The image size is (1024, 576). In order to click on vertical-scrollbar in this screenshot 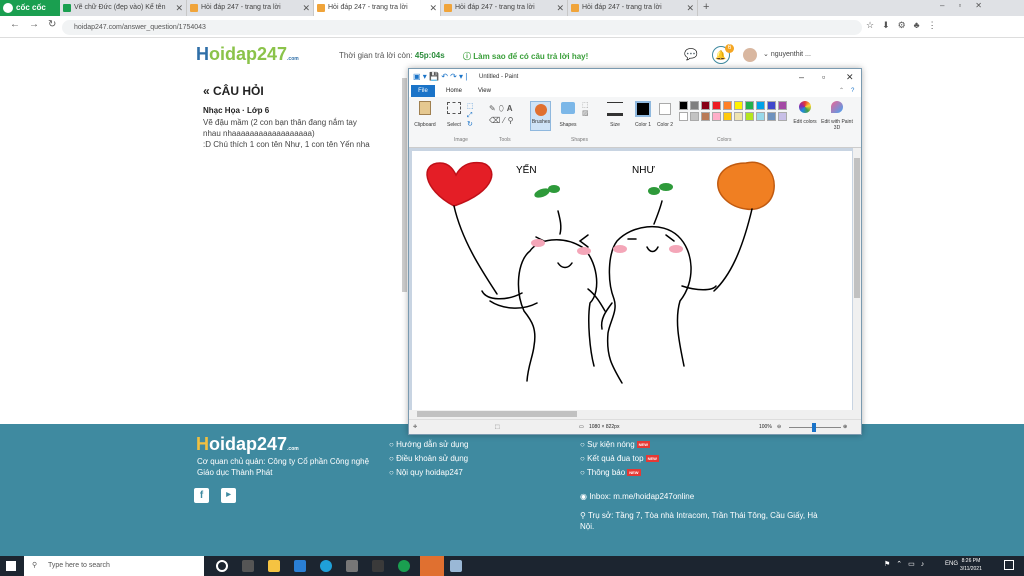, I will do `click(857, 279)`.